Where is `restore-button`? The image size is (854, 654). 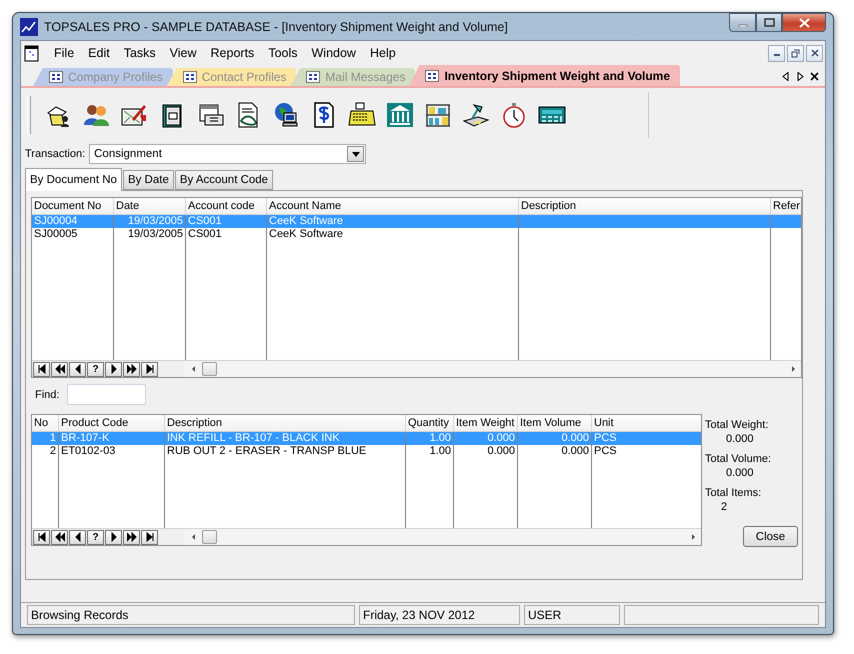
restore-button is located at coordinates (795, 53).